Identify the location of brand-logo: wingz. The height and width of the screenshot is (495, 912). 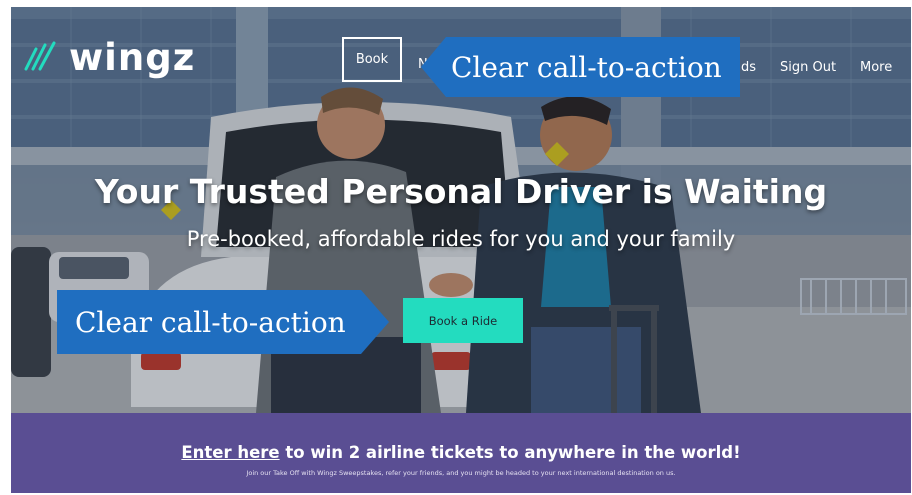
(109, 57).